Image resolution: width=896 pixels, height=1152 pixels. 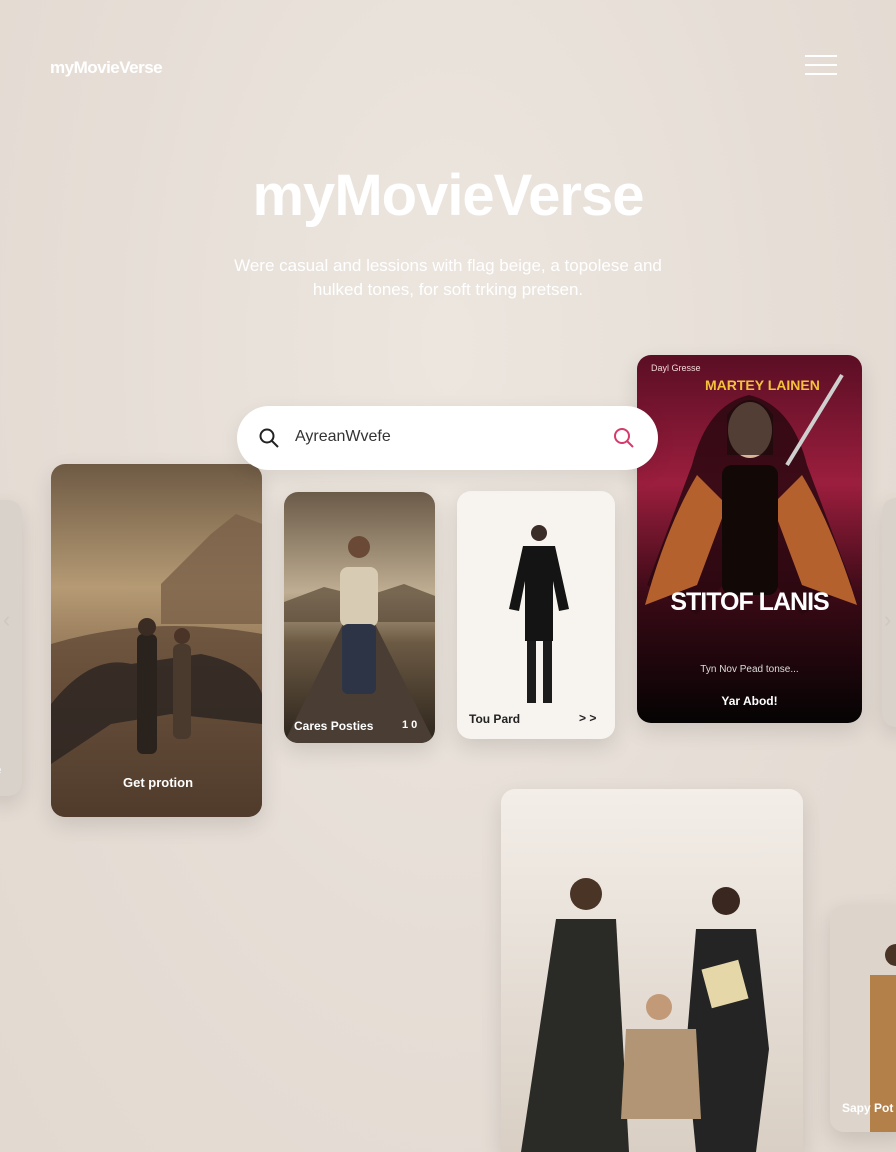 What do you see at coordinates (587, 718) in the screenshot?
I see `card-white-arrow-icon: > >` at bounding box center [587, 718].